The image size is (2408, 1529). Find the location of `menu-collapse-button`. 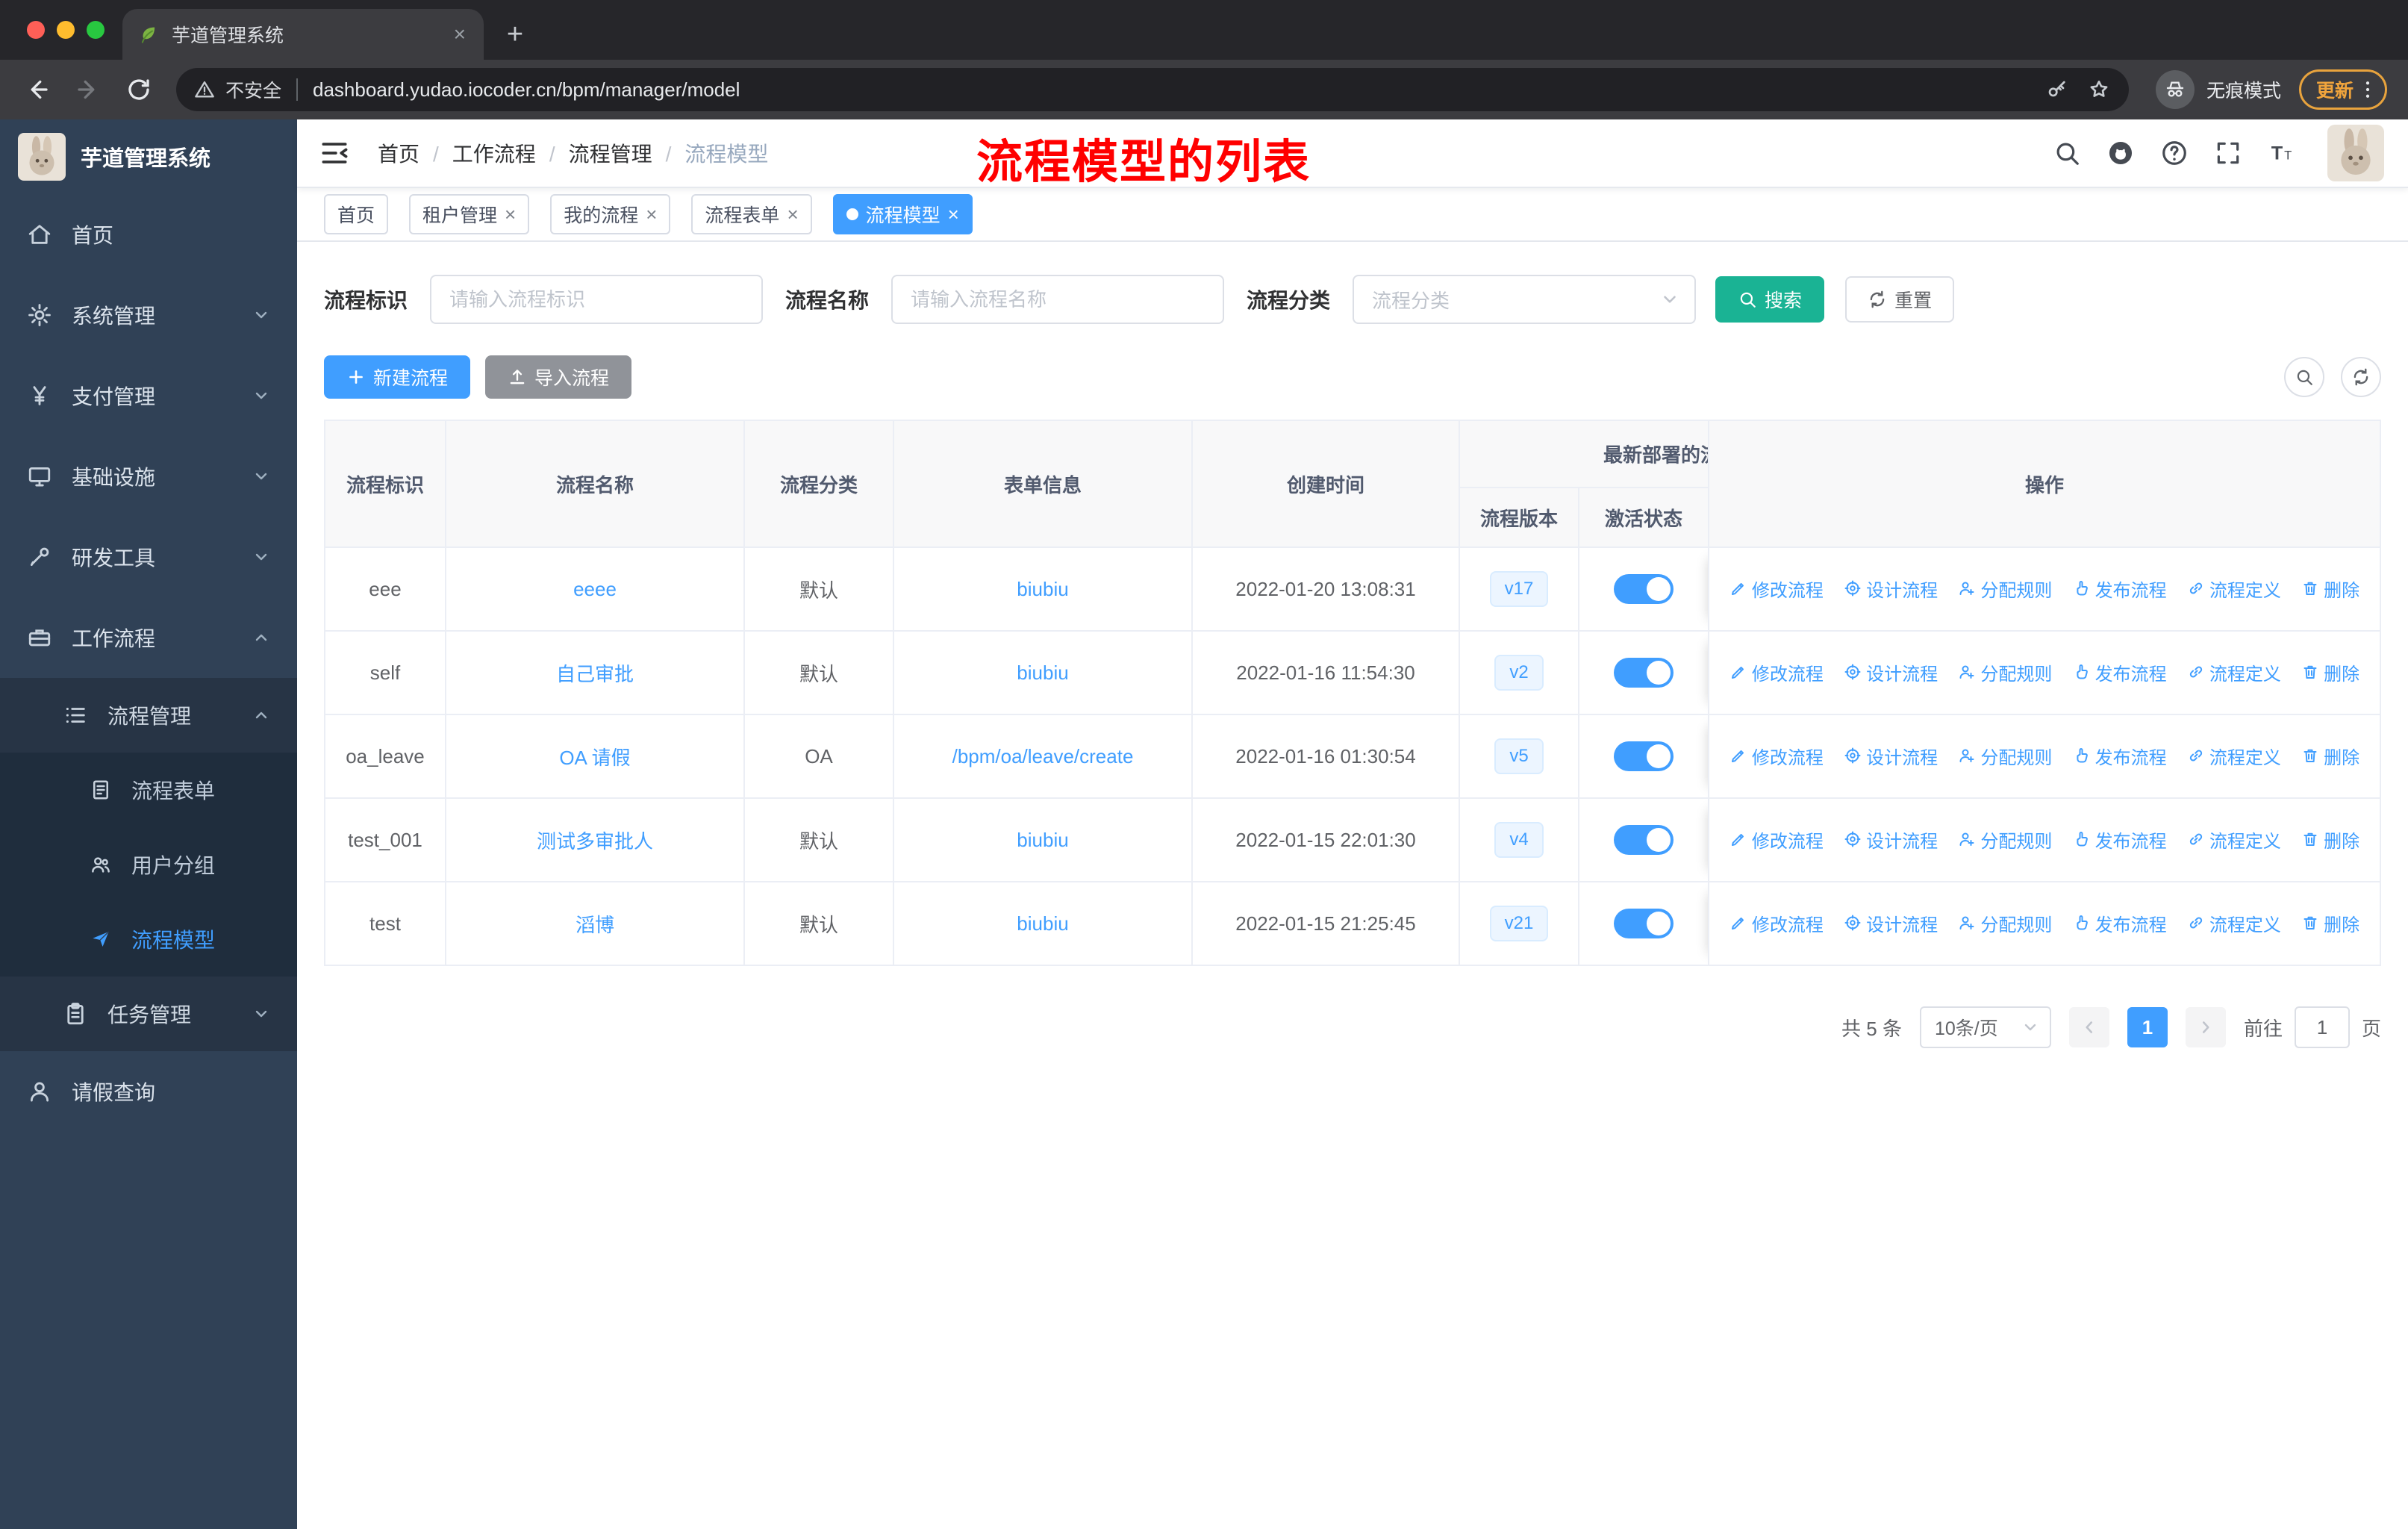

menu-collapse-button is located at coordinates (334, 153).